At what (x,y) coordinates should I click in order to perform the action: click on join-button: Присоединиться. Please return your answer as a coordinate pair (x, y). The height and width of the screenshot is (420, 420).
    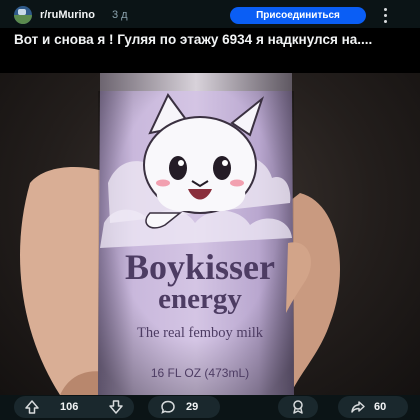
    Looking at the image, I should click on (298, 15).